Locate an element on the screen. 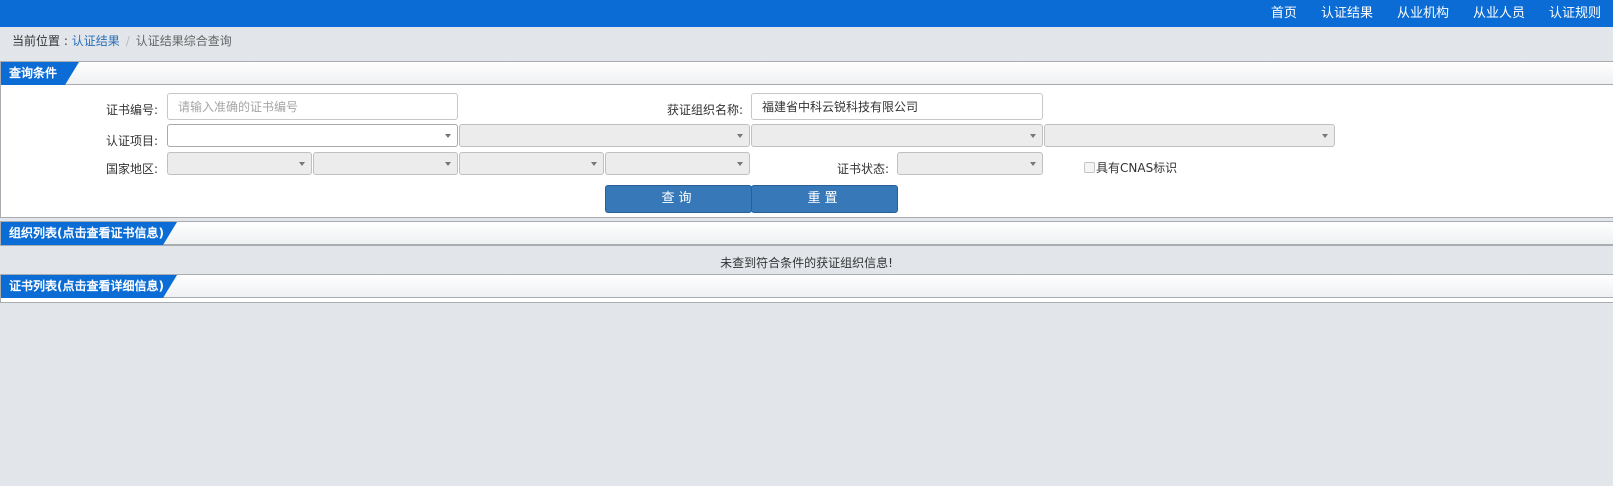 This screenshot has height=486, width=1613. cert-no-input is located at coordinates (312, 106).